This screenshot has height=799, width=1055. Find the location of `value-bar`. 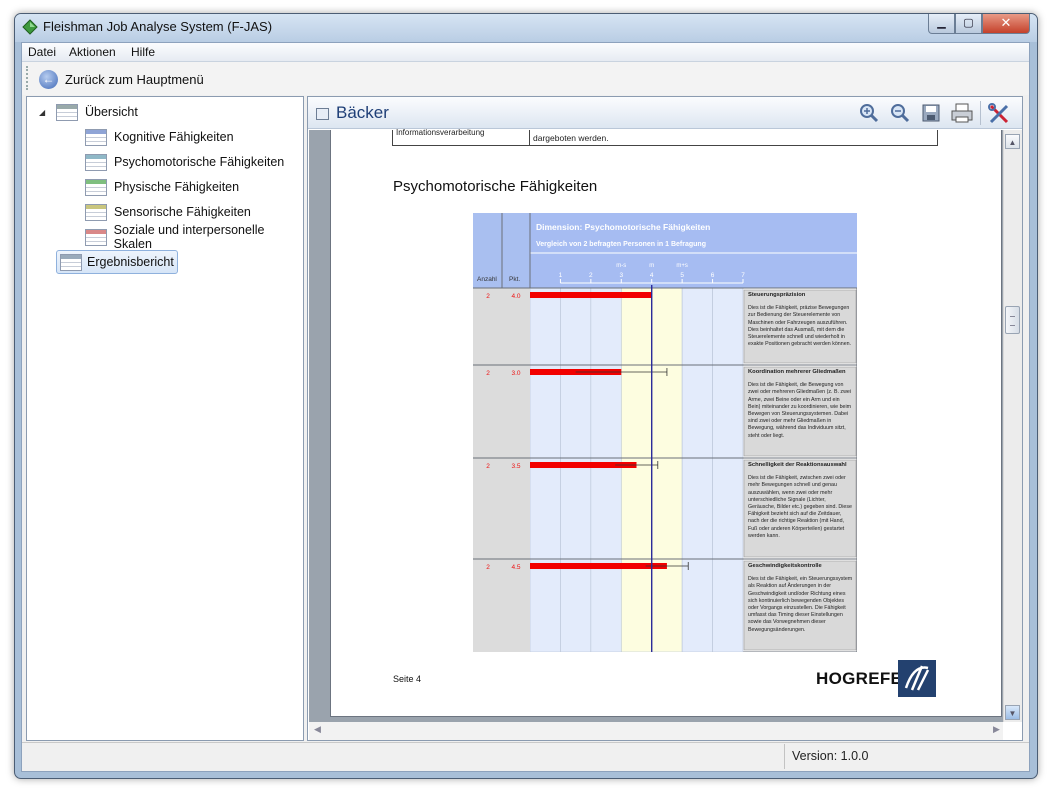

value-bar is located at coordinates (591, 295).